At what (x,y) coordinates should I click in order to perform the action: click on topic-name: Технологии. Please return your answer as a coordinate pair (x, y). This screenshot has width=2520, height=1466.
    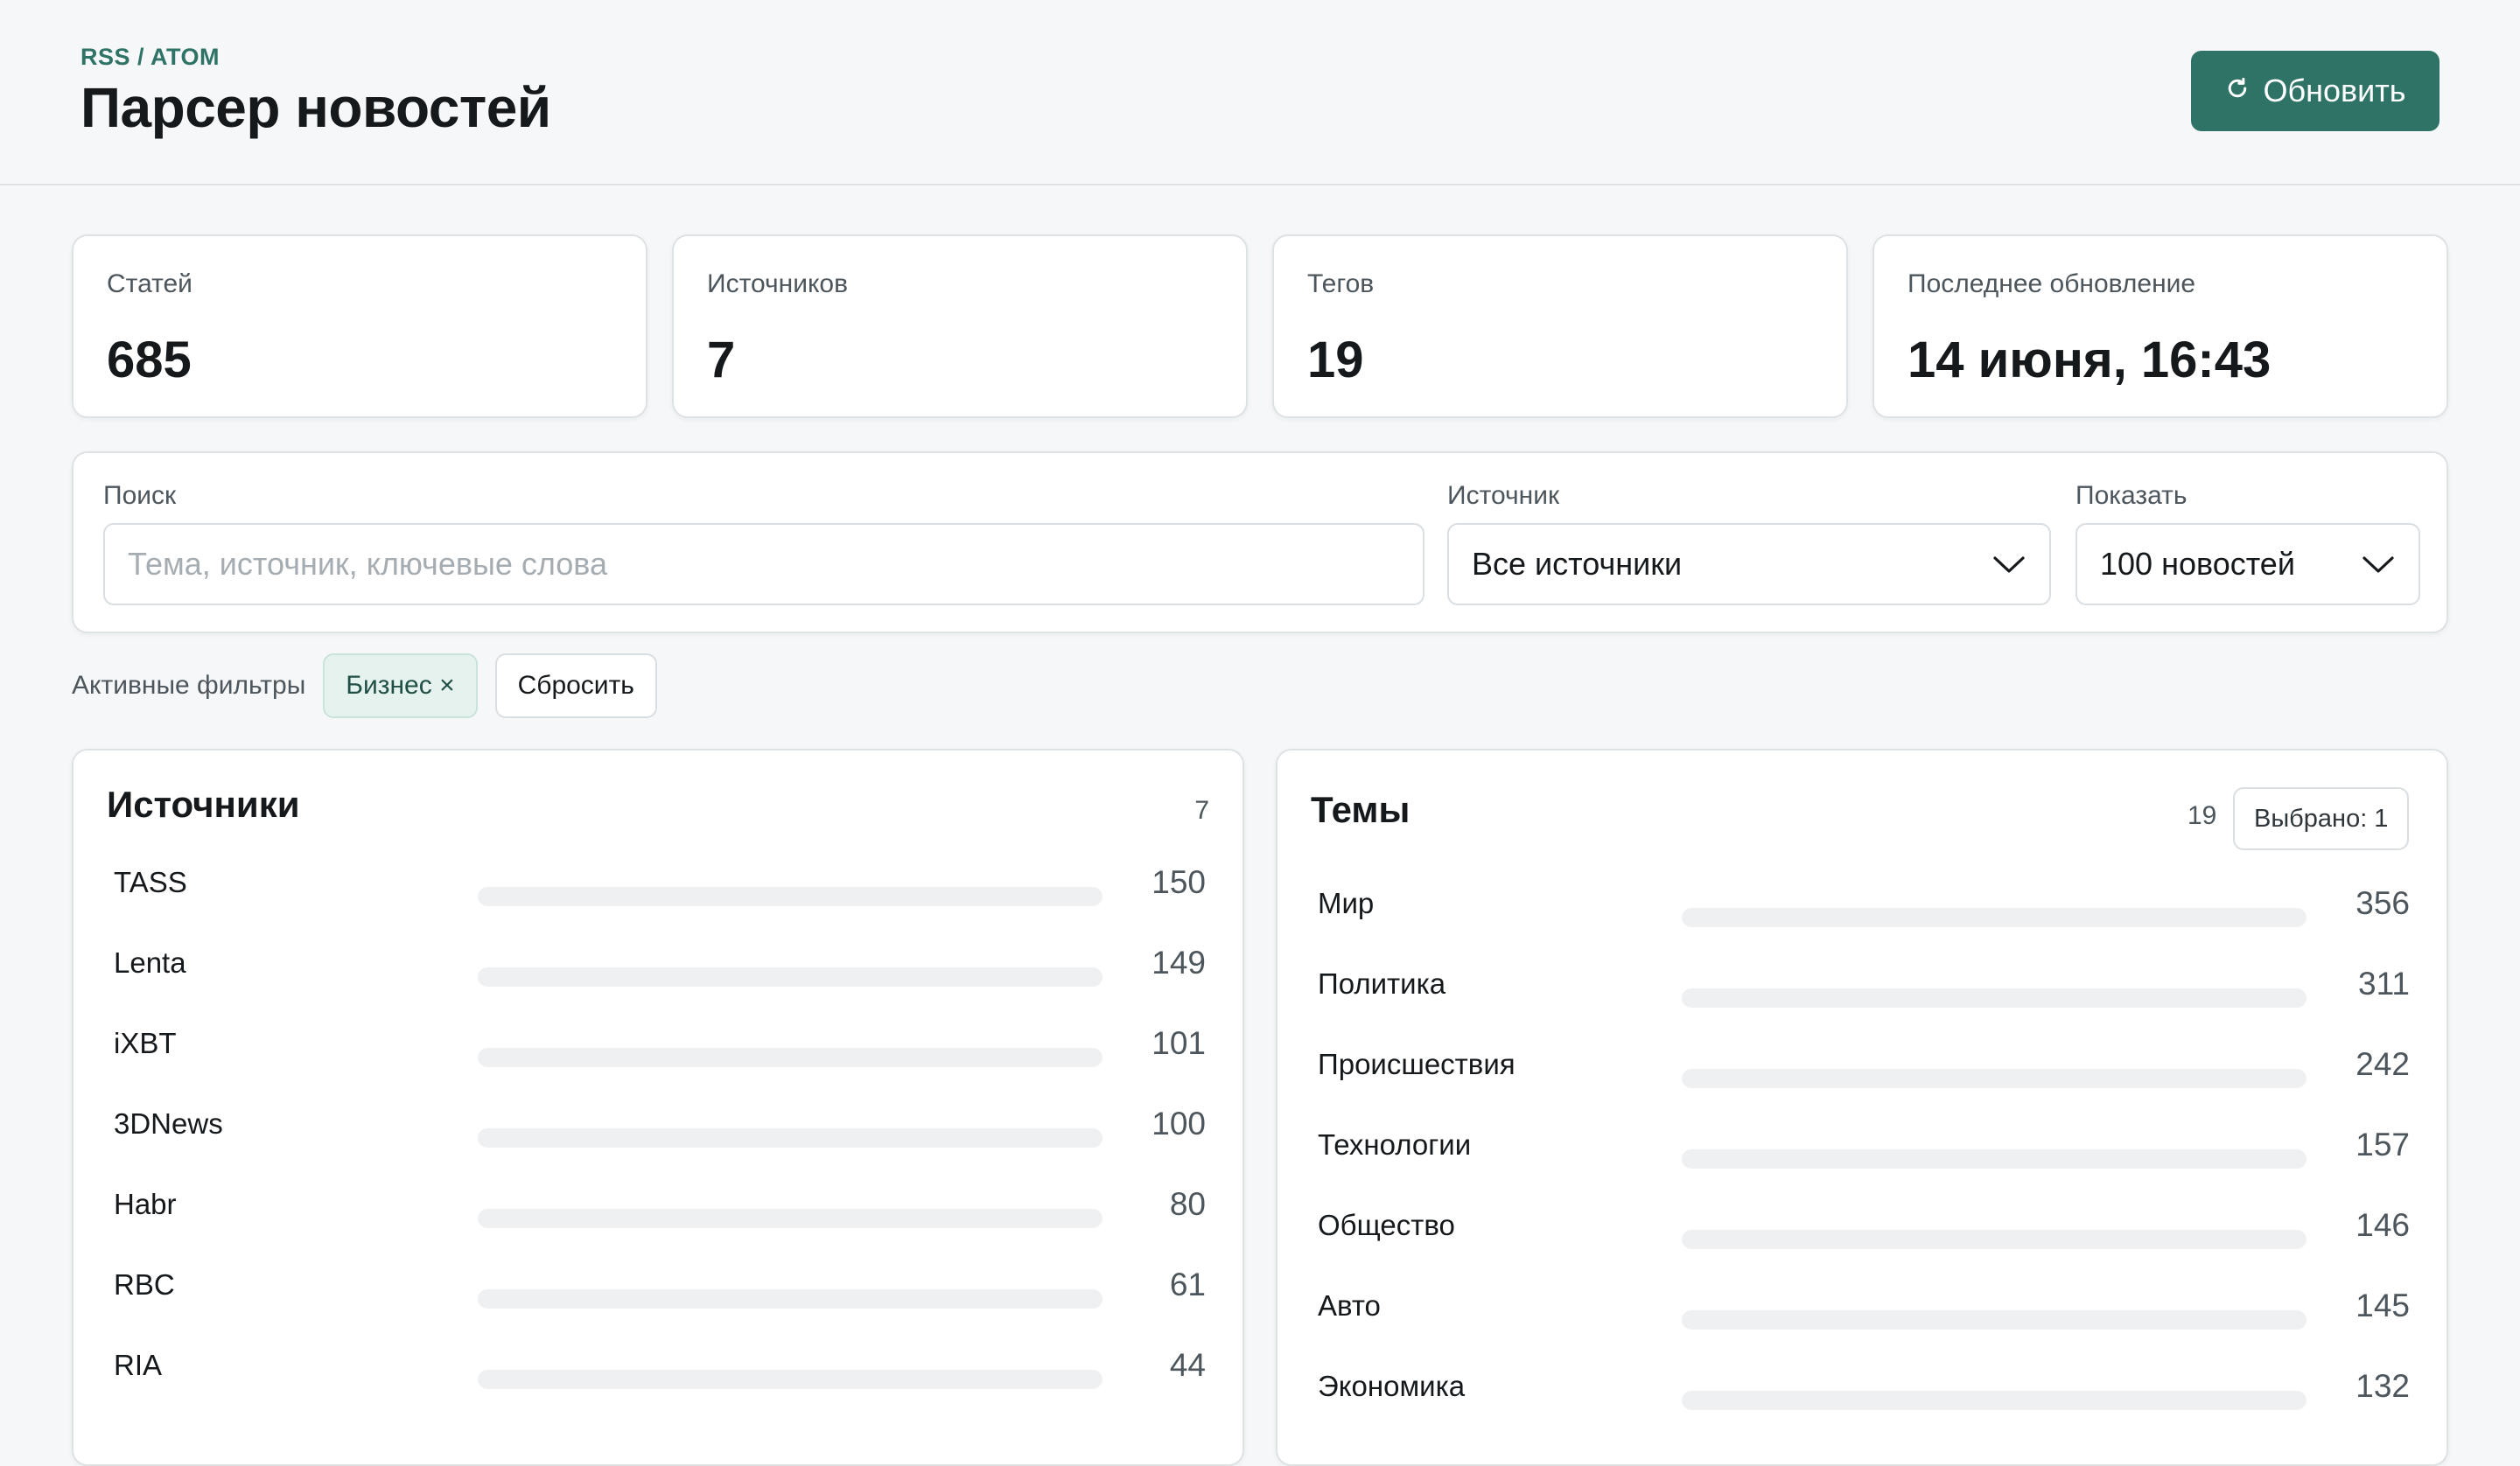
    Looking at the image, I should click on (1395, 1144).